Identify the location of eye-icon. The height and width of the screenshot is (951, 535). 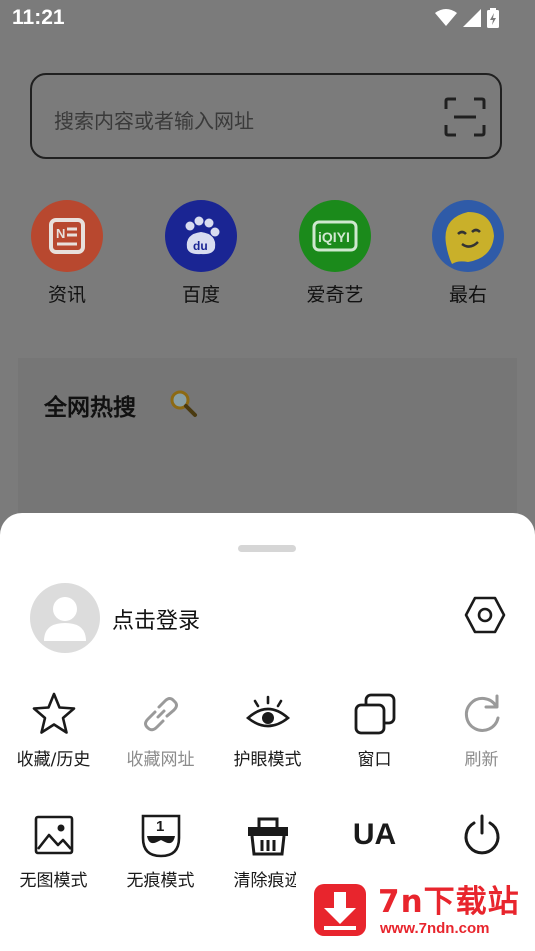
(267, 711).